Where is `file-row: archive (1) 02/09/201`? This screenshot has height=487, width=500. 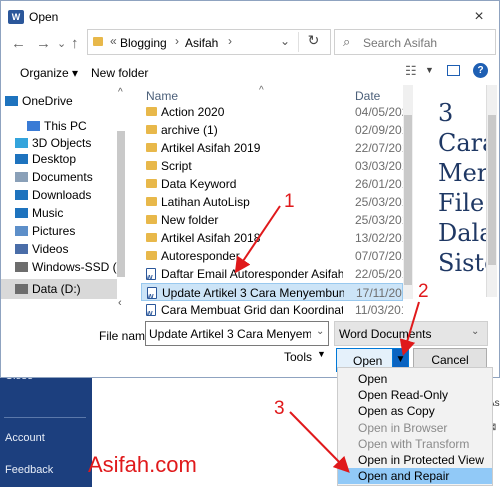
file-row: archive (1) 02/09/201 is located at coordinates (272, 130).